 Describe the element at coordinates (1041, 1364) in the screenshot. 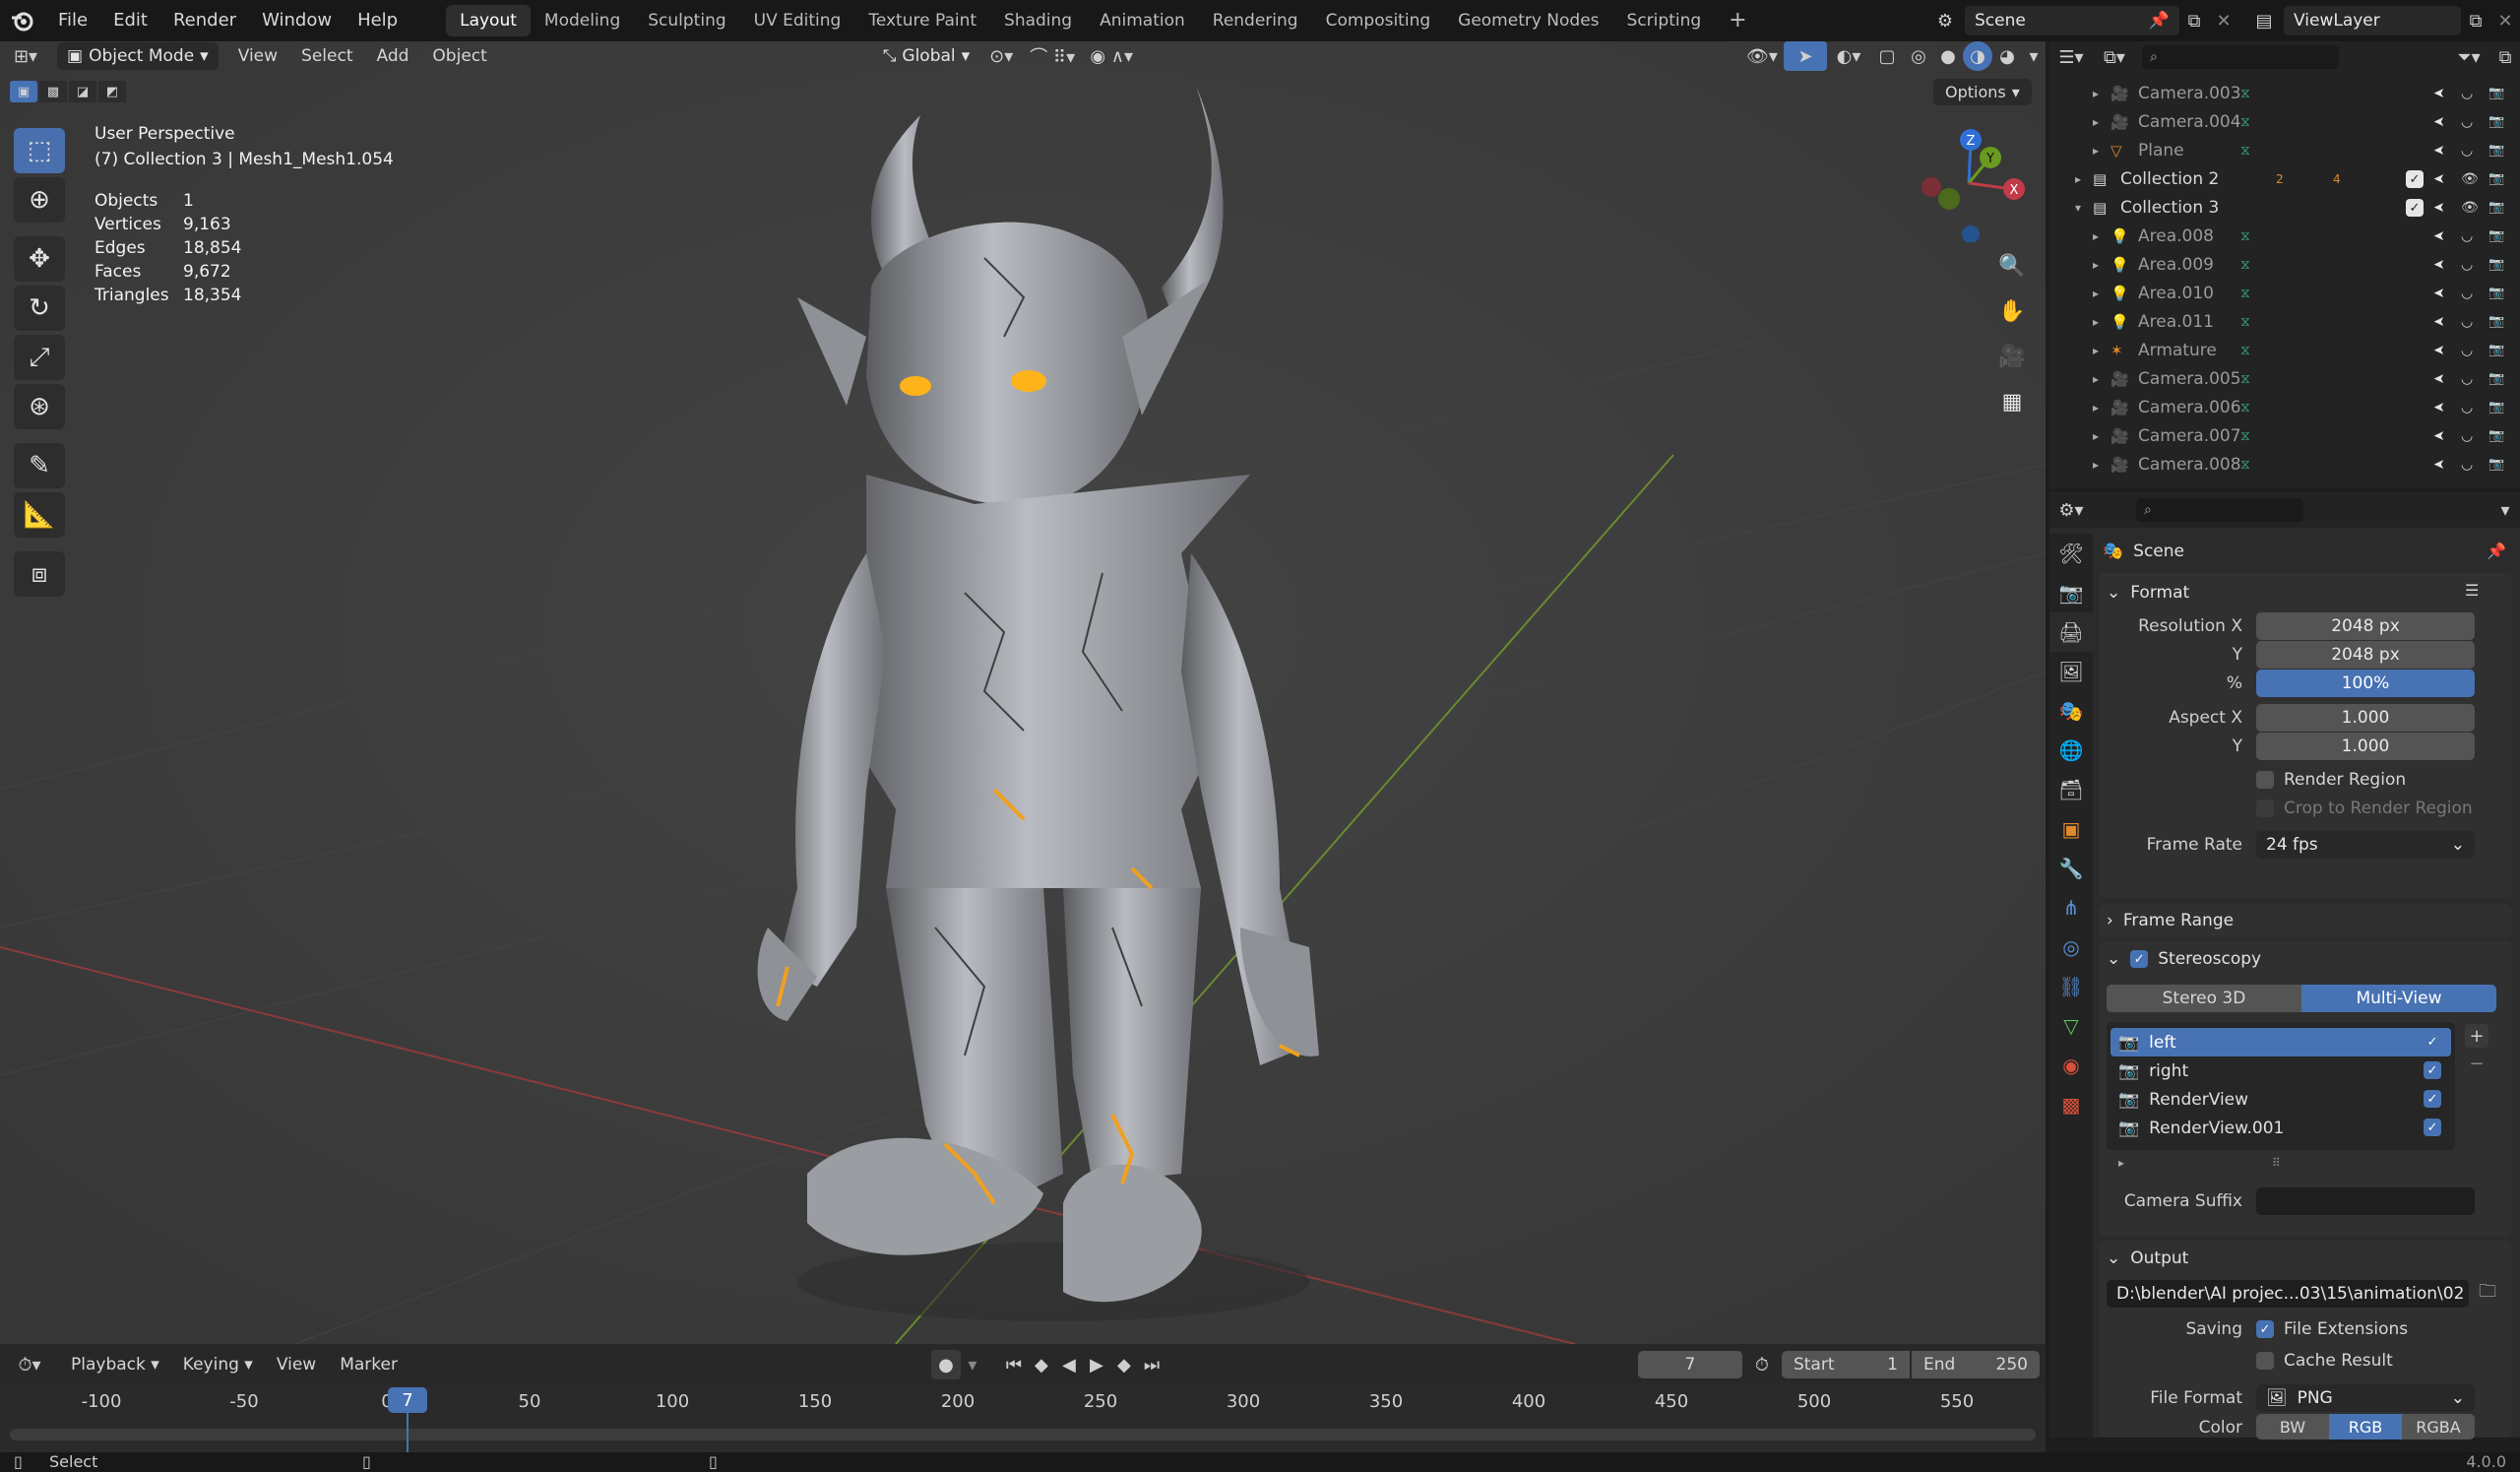

I see `prev-keyframe-icon: ◆` at that location.